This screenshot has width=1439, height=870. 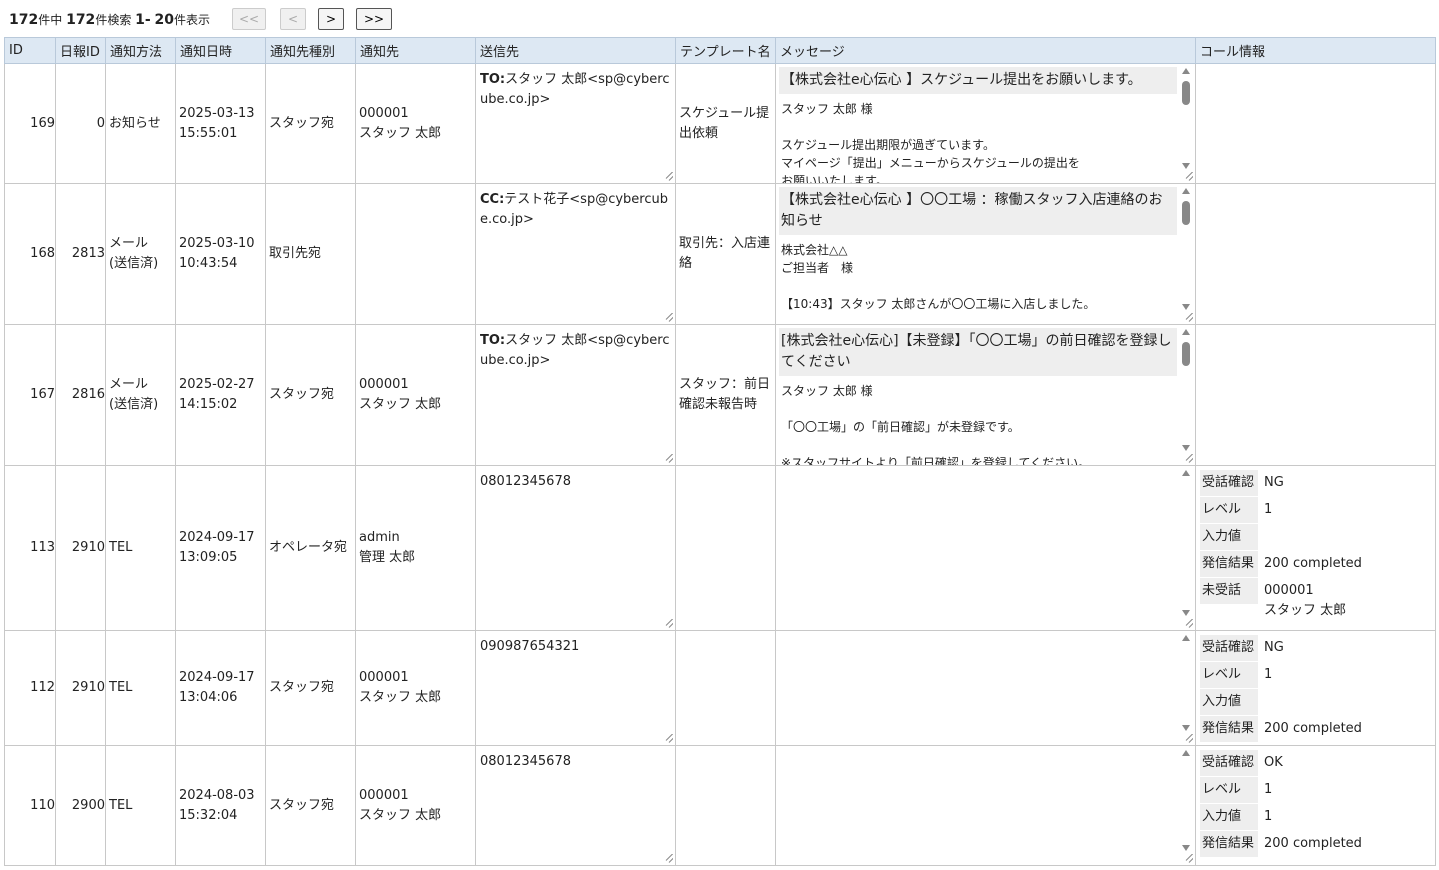 I want to click on col-method-header: 通知方法, so click(x=140, y=50).